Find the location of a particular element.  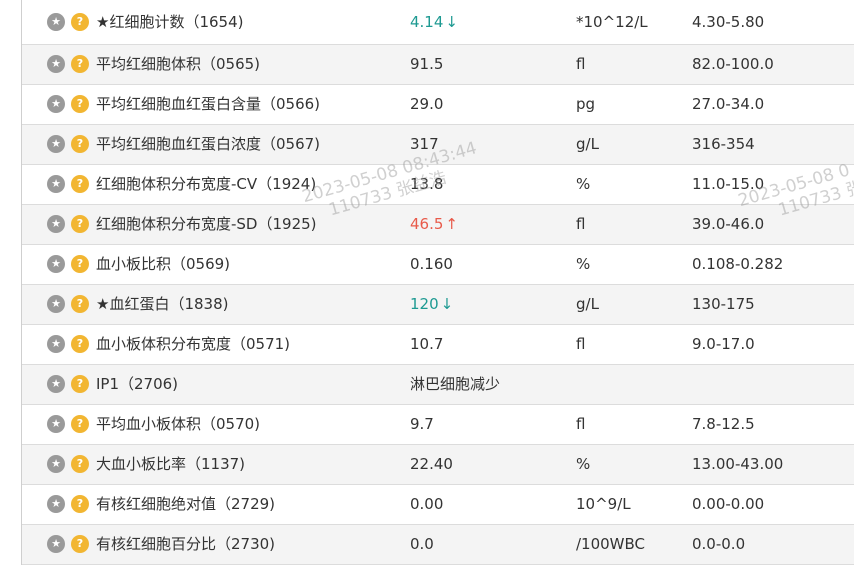

table-row: ★? 红细胞体积分布宽度-SD（1925) 46.5 ↑ fl 39.0-46.0 is located at coordinates (438, 225).